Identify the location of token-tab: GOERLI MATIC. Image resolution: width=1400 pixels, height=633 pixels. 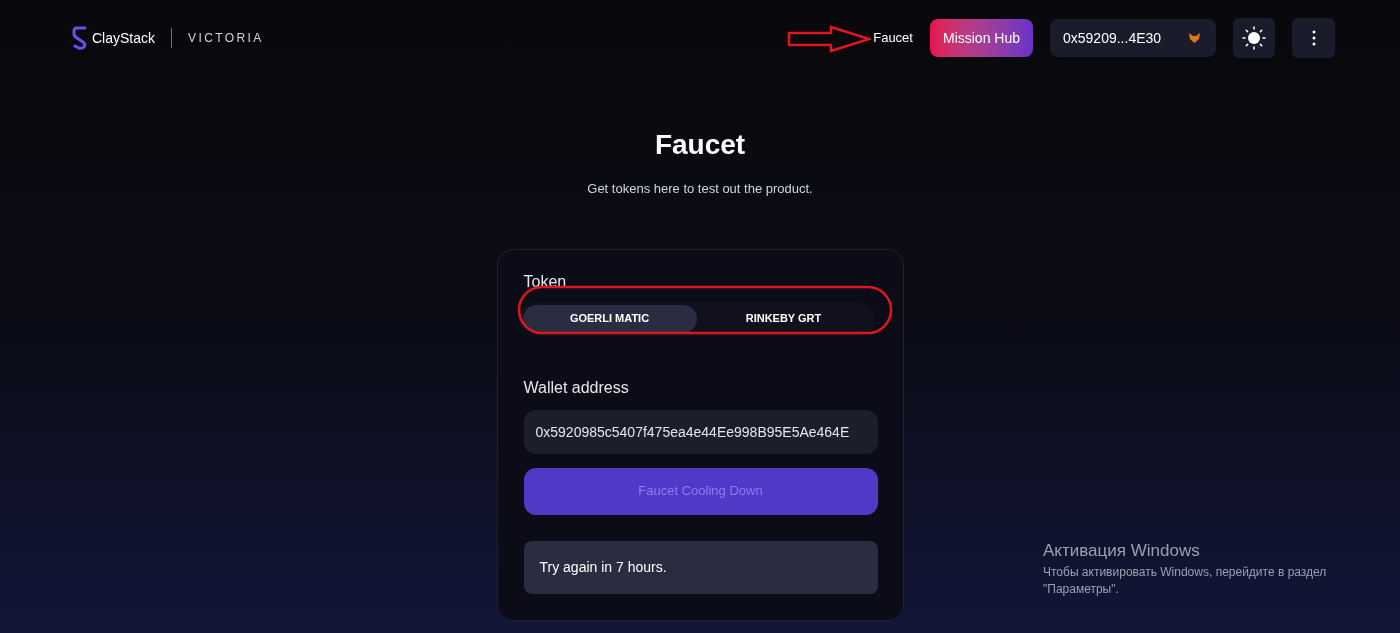
(609, 318).